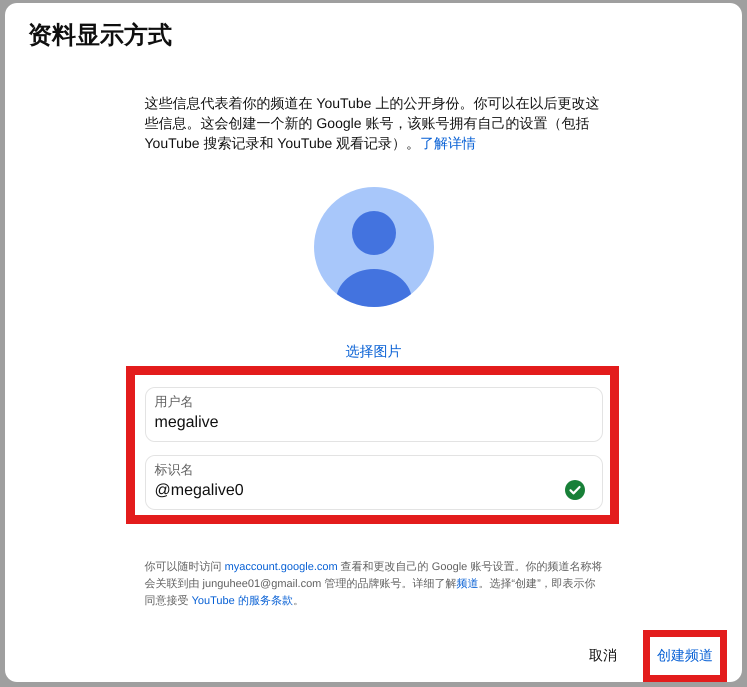 This screenshot has width=747, height=687. Describe the element at coordinates (372, 123) in the screenshot. I see `intro-text: 这些信息代表着你的频道在 YouTube 上的公开身份。你可以在以后更改这些信息。这会创建一个新的 Google 账号，该账号拥有自己的设置（包括 YouTube 搜索记录和 YouTube 观看记录）。了解详情` at that location.